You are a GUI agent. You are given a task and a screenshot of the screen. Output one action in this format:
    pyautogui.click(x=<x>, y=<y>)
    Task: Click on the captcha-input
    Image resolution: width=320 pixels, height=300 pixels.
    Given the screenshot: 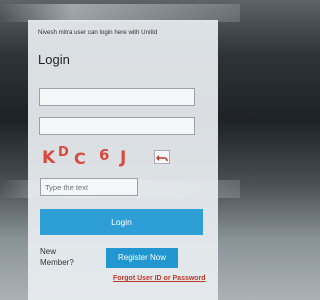 What is the action you would take?
    pyautogui.click(x=89, y=187)
    